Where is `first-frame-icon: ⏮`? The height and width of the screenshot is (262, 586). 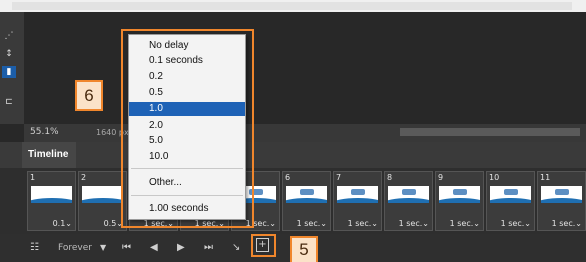
first-frame-icon: ⏮ is located at coordinates (126, 248).